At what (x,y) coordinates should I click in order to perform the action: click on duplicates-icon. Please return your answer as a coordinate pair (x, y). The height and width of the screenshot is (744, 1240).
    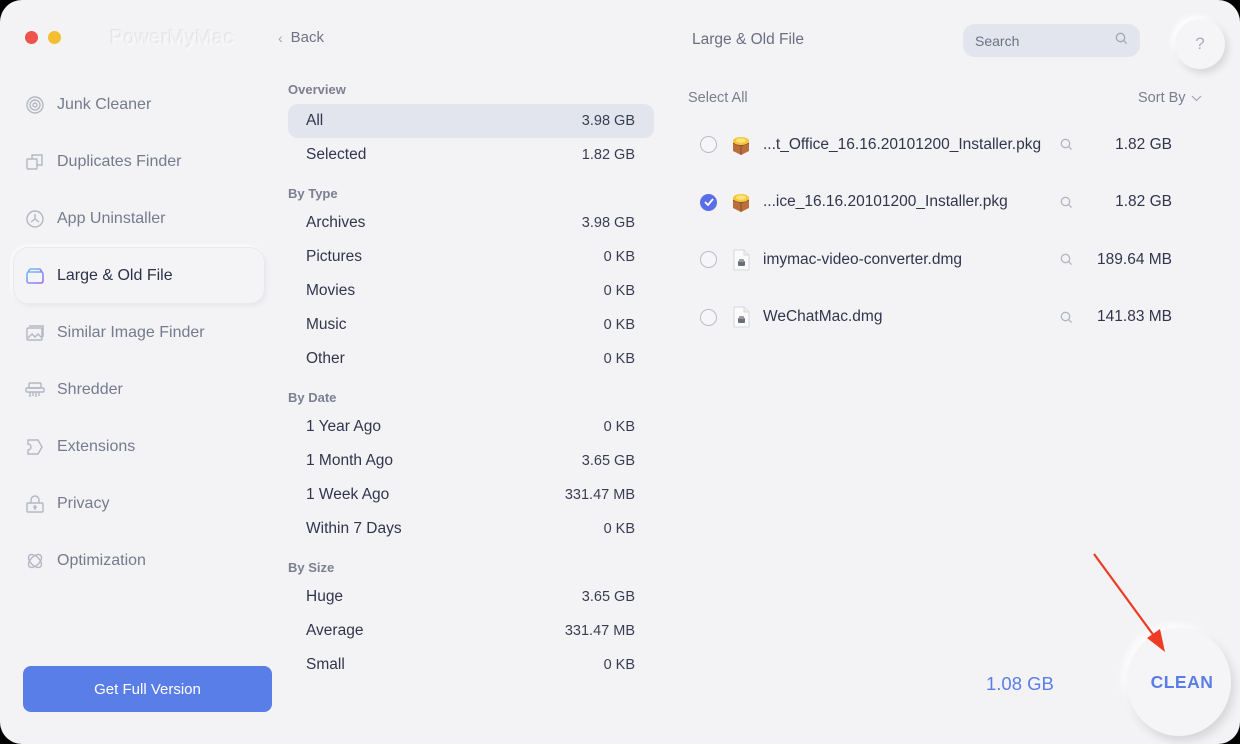
    Looking at the image, I should click on (35, 162).